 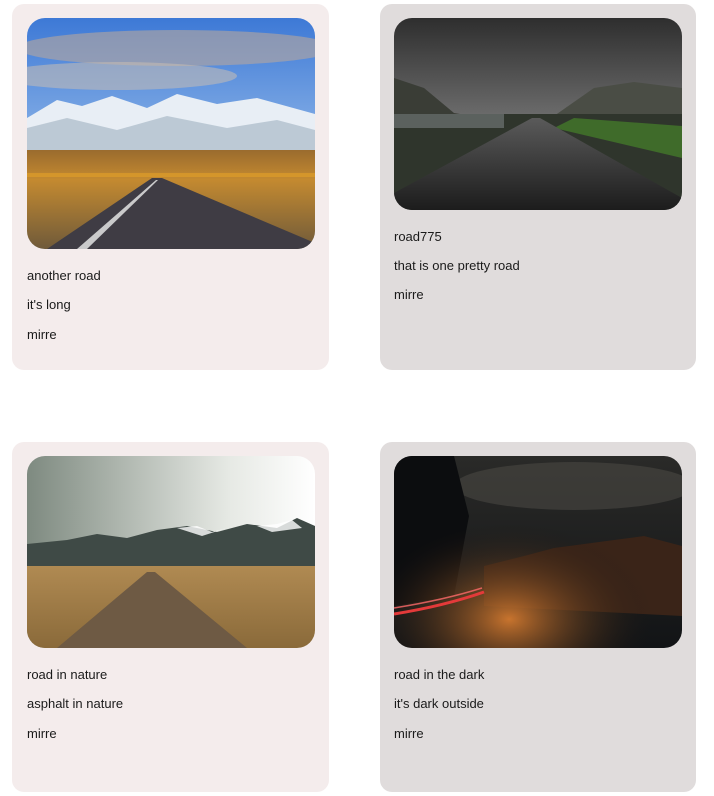 What do you see at coordinates (439, 703) in the screenshot?
I see `post-description: it's dark outside` at bounding box center [439, 703].